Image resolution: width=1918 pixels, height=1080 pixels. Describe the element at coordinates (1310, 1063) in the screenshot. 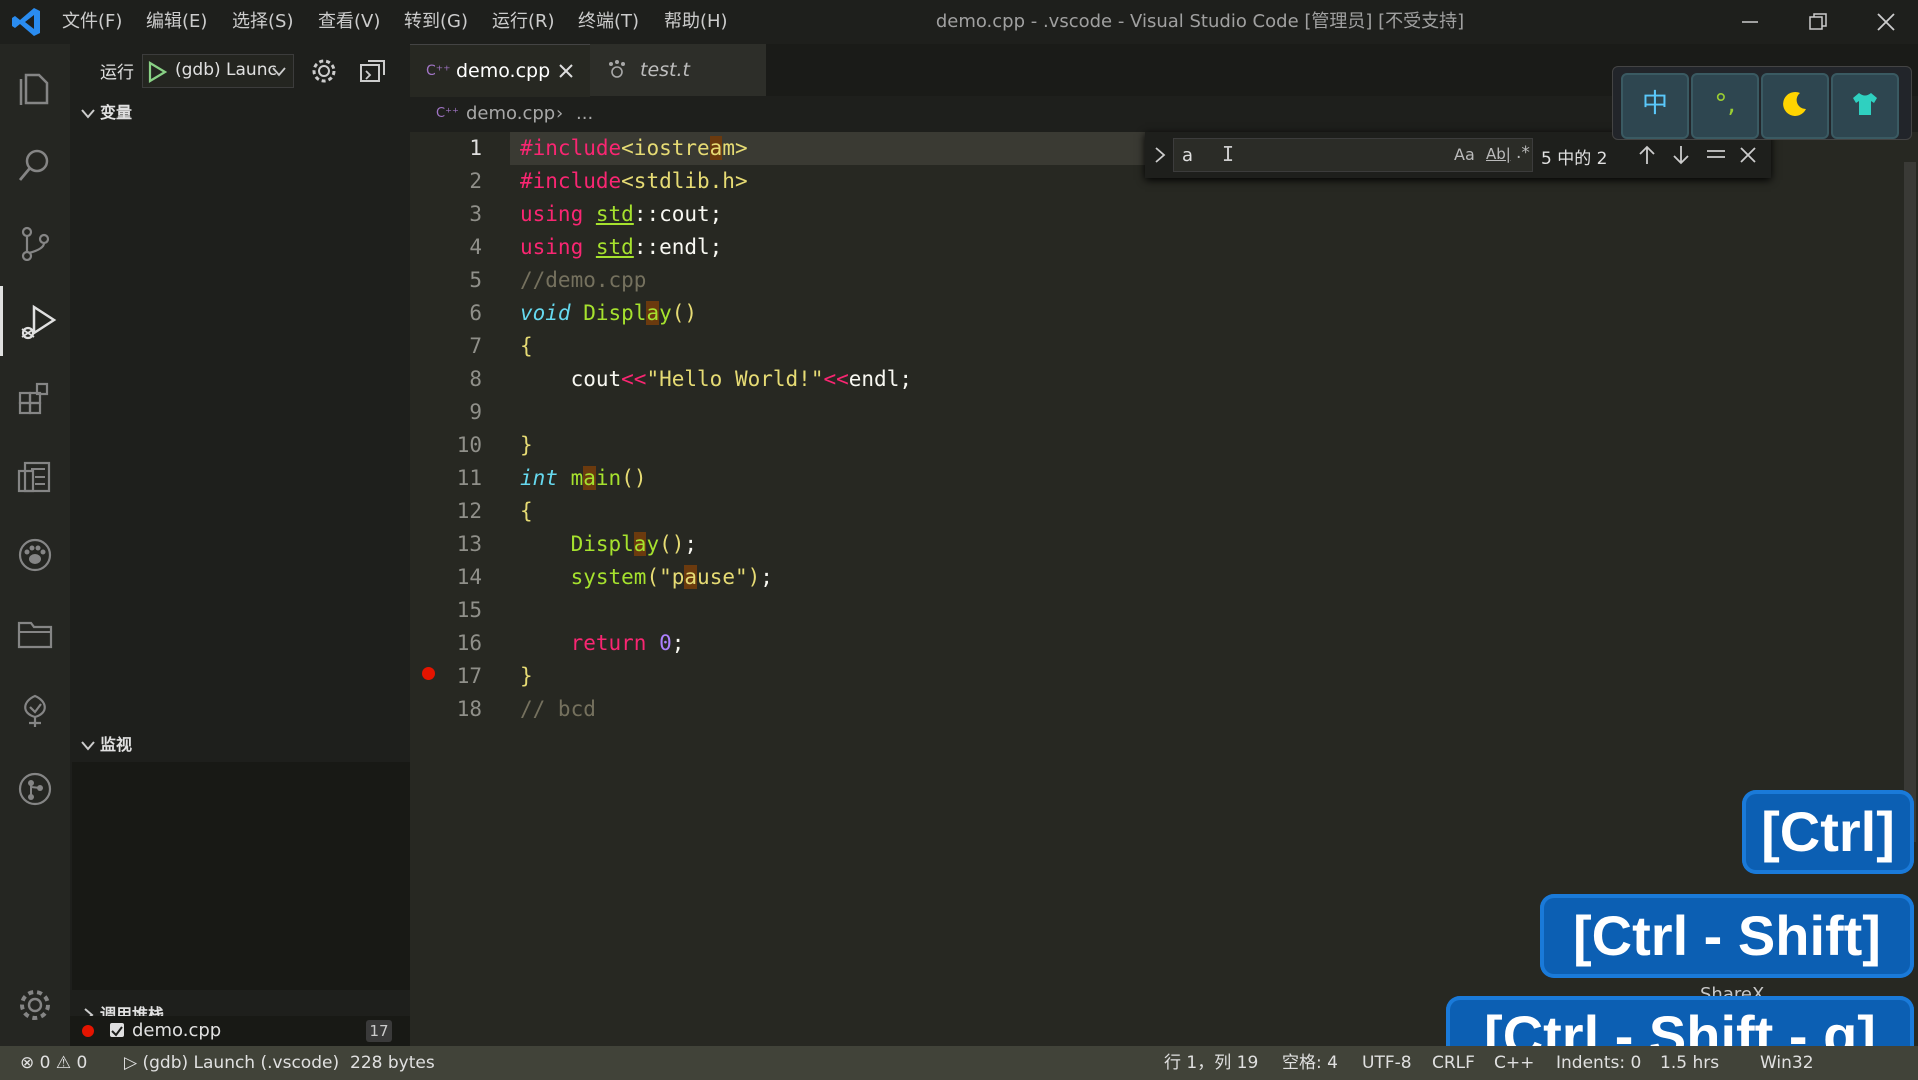

I see `indentation-status: 空格: 4` at that location.